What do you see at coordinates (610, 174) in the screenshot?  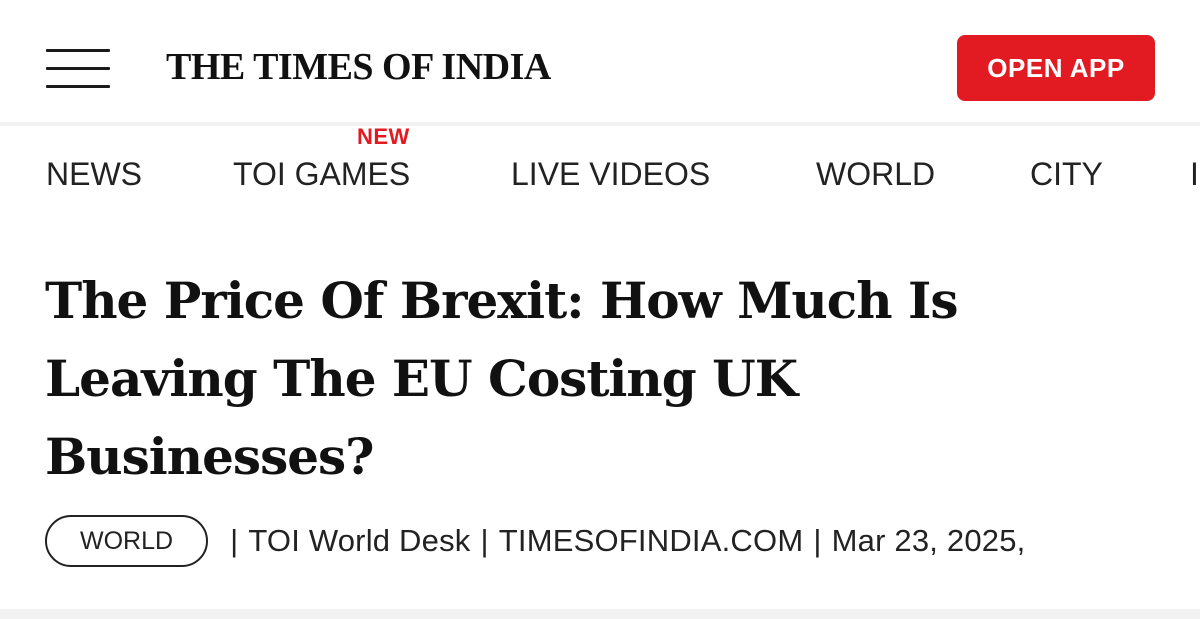 I see `nav-item-live-videos: LIVE VIDEOS` at bounding box center [610, 174].